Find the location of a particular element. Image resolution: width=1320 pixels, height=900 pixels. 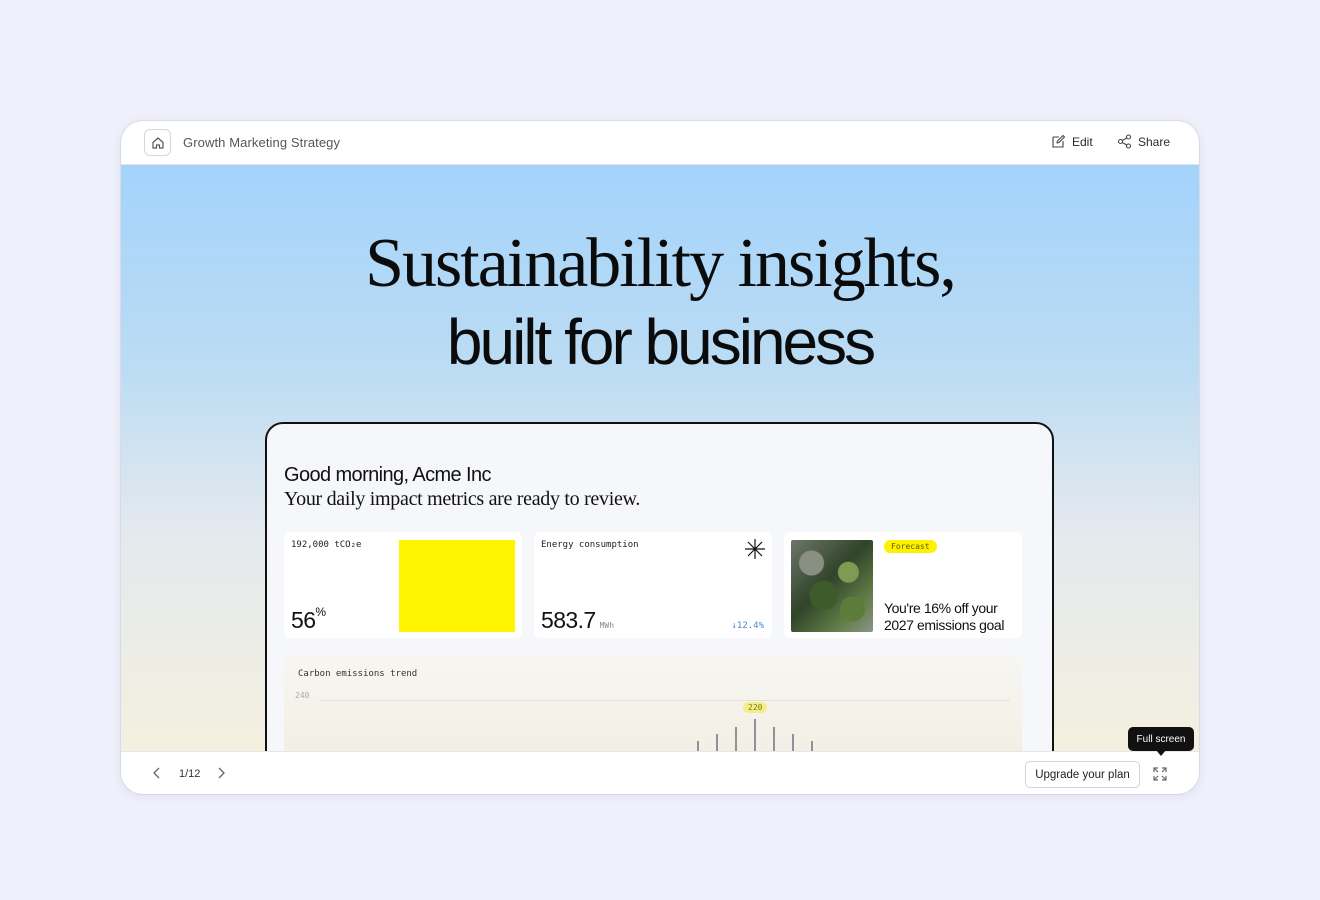

dashboard-greeting: Good morning, Acme Inc is located at coordinates (388, 475).